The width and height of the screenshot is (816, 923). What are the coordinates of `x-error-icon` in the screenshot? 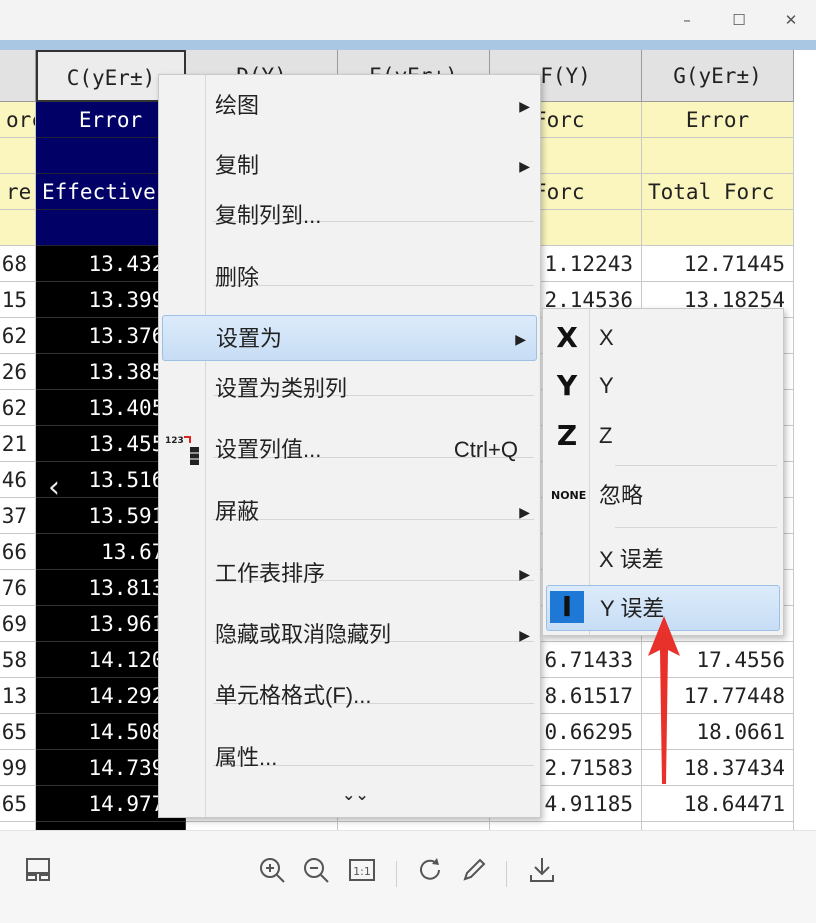 It's located at (567, 560).